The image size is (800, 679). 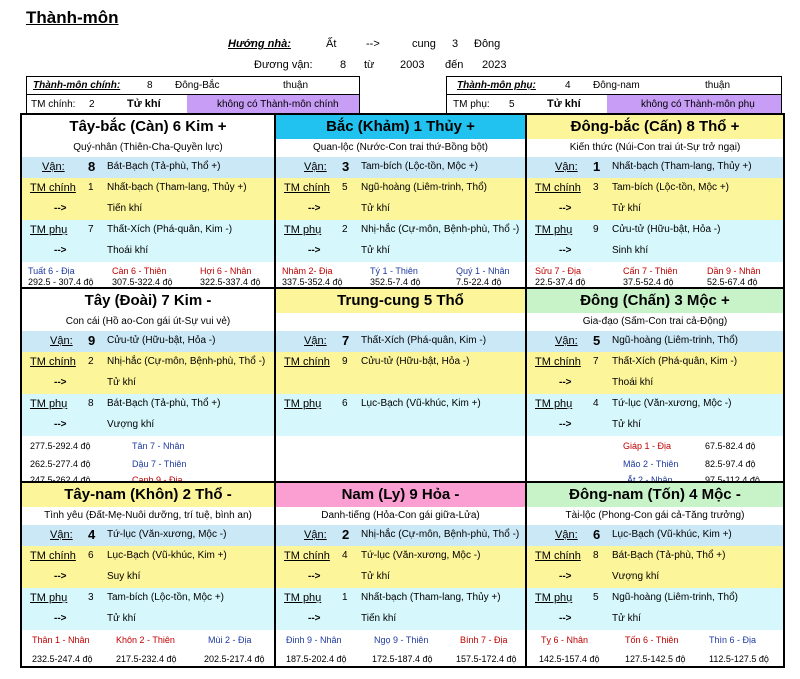 I want to click on cell-subtitle: Kiến thức (Núi-Con trai út-Sự trở ngại), so click(x=655, y=147).